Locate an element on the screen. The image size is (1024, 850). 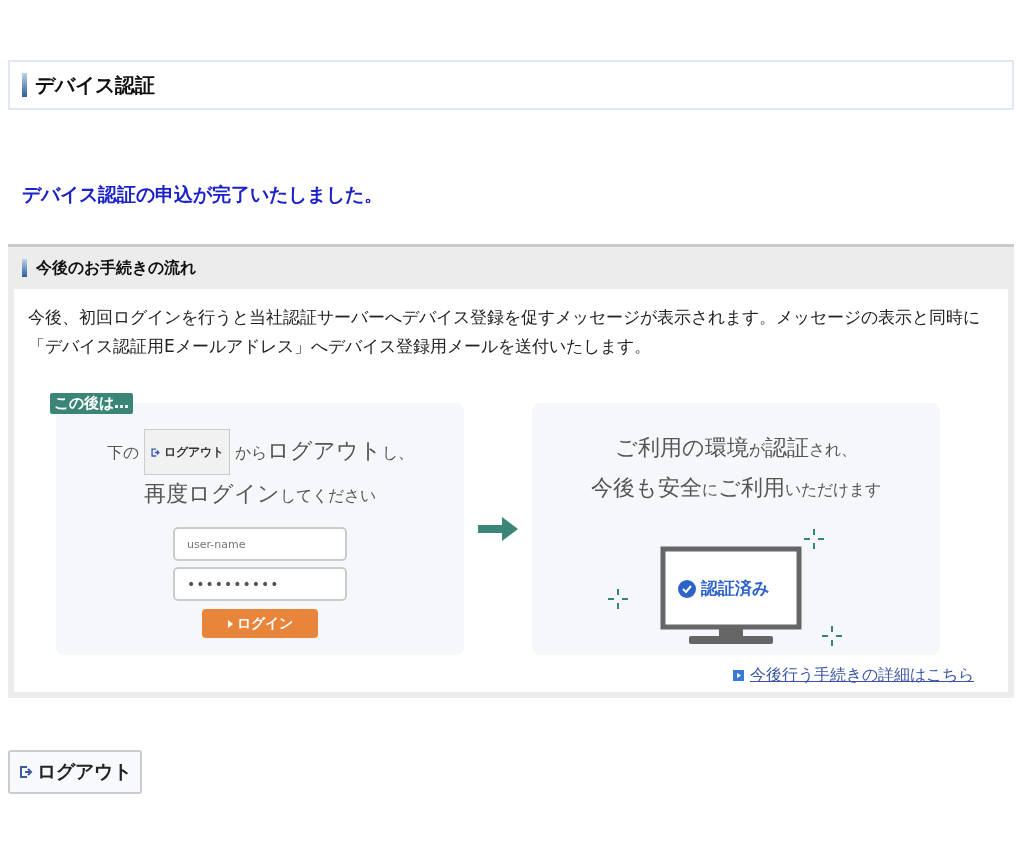
username-field: user-name is located at coordinates (260, 544).